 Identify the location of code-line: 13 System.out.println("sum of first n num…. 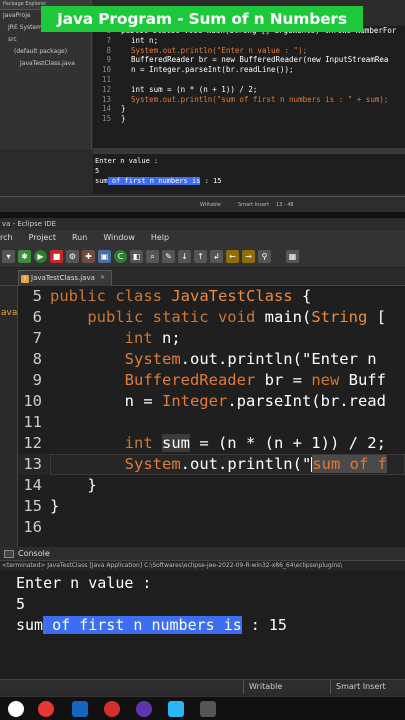
(249, 100).